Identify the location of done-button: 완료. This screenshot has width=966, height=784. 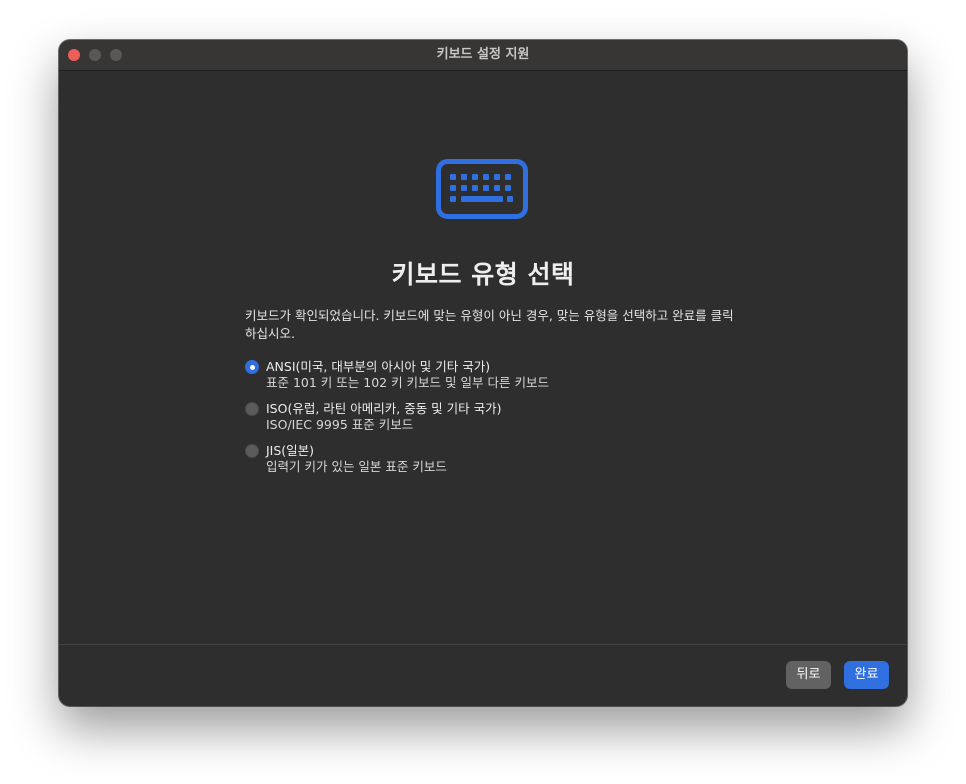
(866, 675).